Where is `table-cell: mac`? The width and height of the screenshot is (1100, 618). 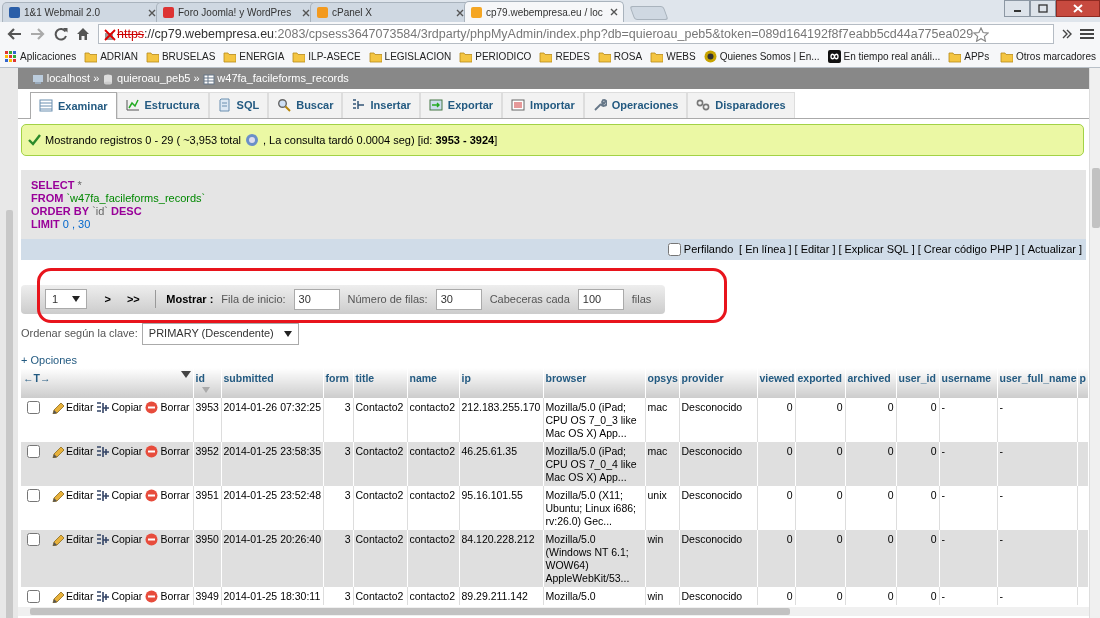 table-cell: mac is located at coordinates (662, 464).